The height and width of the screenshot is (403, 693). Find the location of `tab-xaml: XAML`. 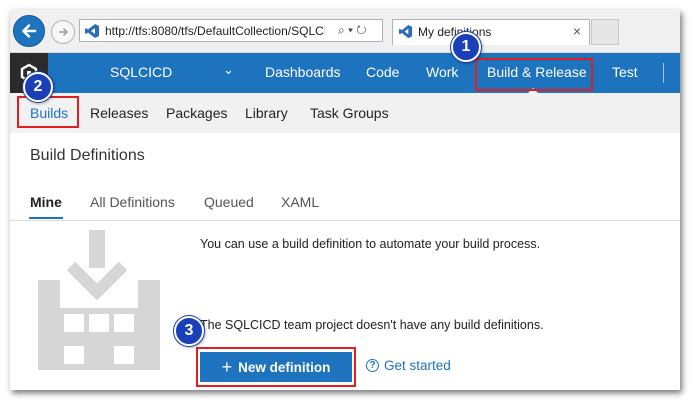

tab-xaml: XAML is located at coordinates (300, 202).